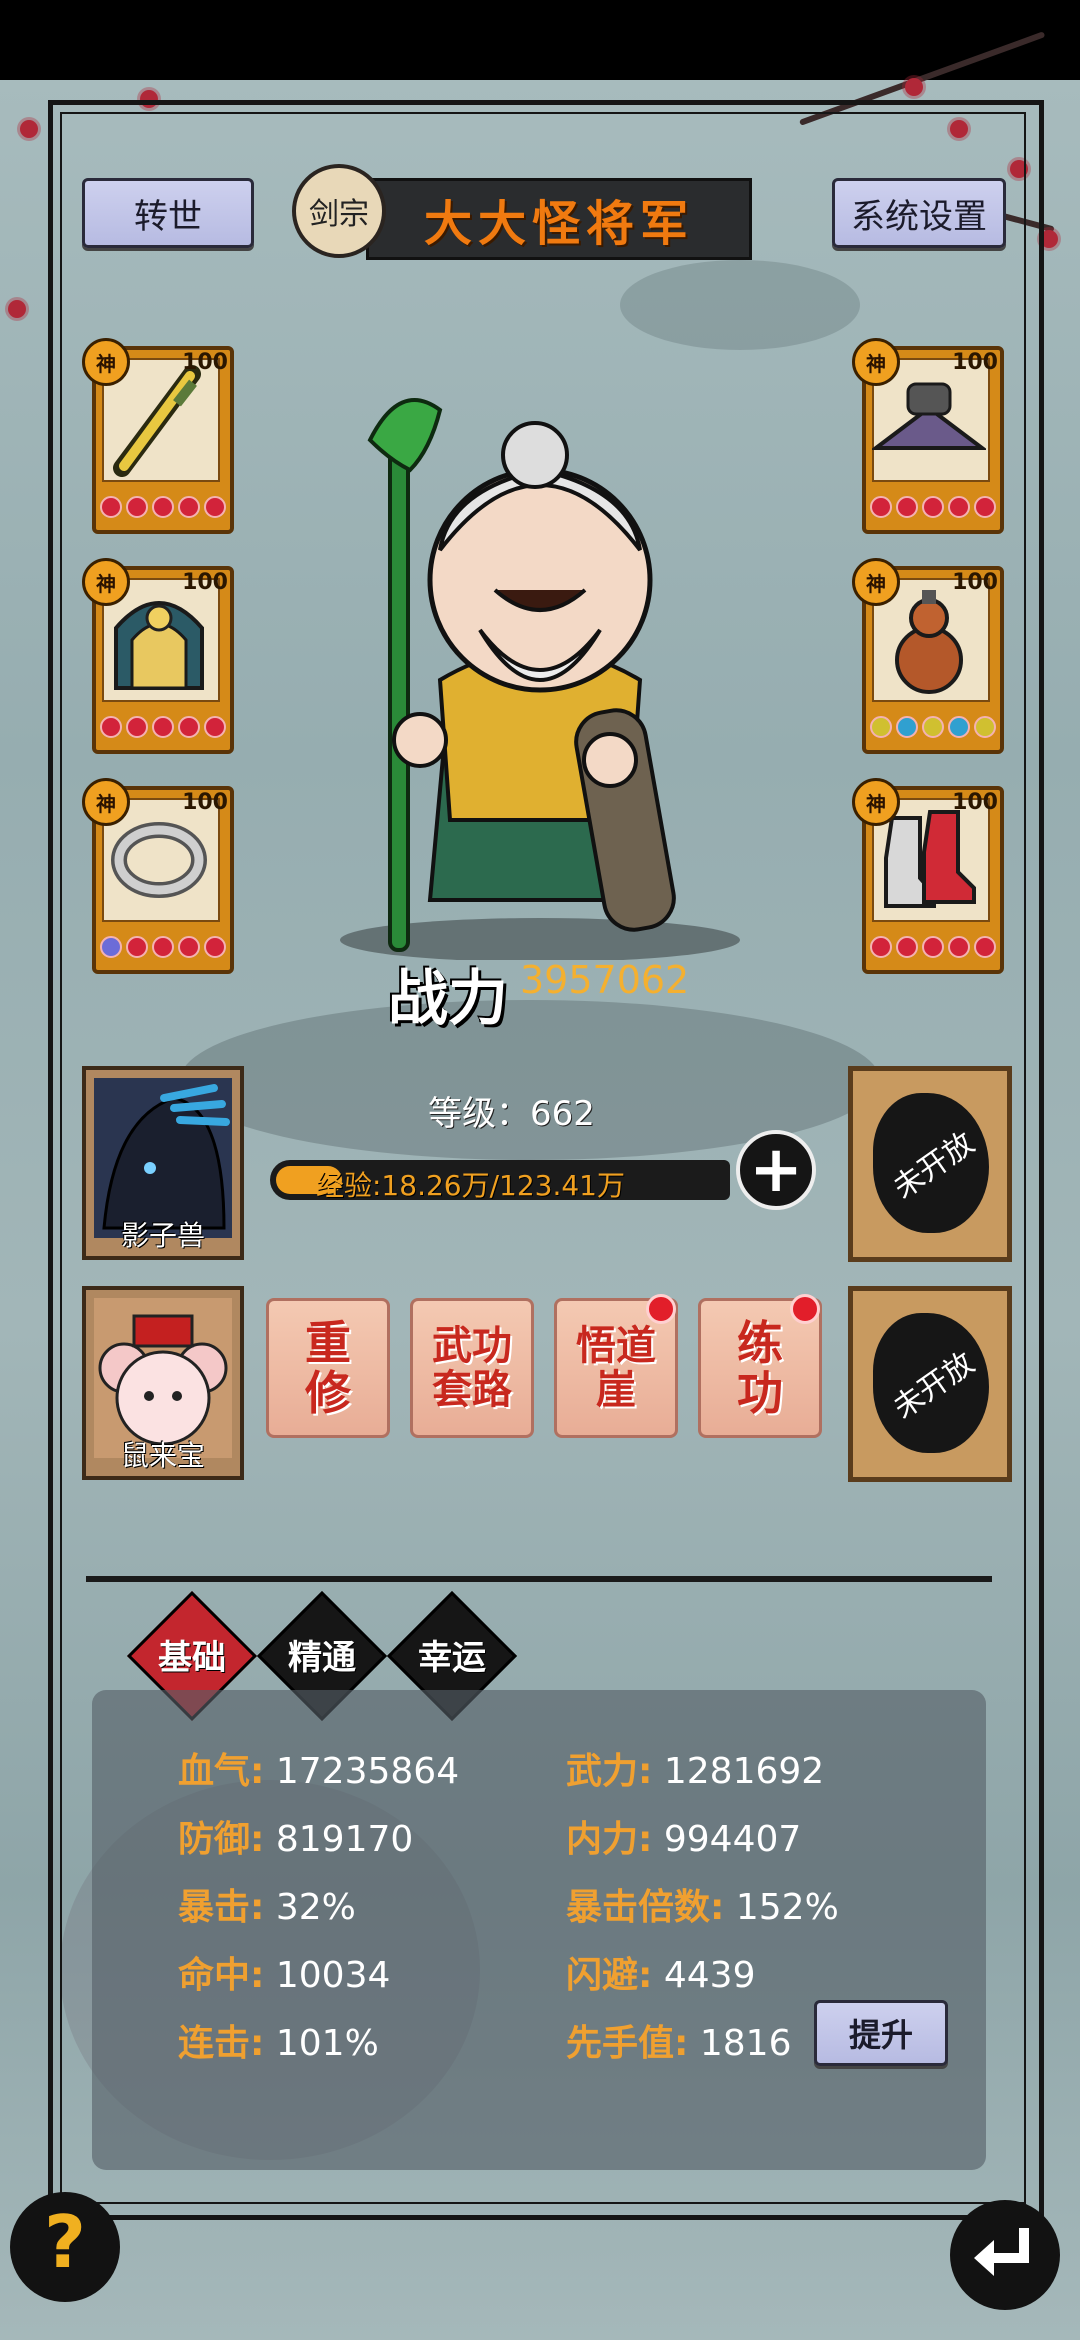  What do you see at coordinates (192, 1654) in the screenshot?
I see `tab-basic: 基础` at bounding box center [192, 1654].